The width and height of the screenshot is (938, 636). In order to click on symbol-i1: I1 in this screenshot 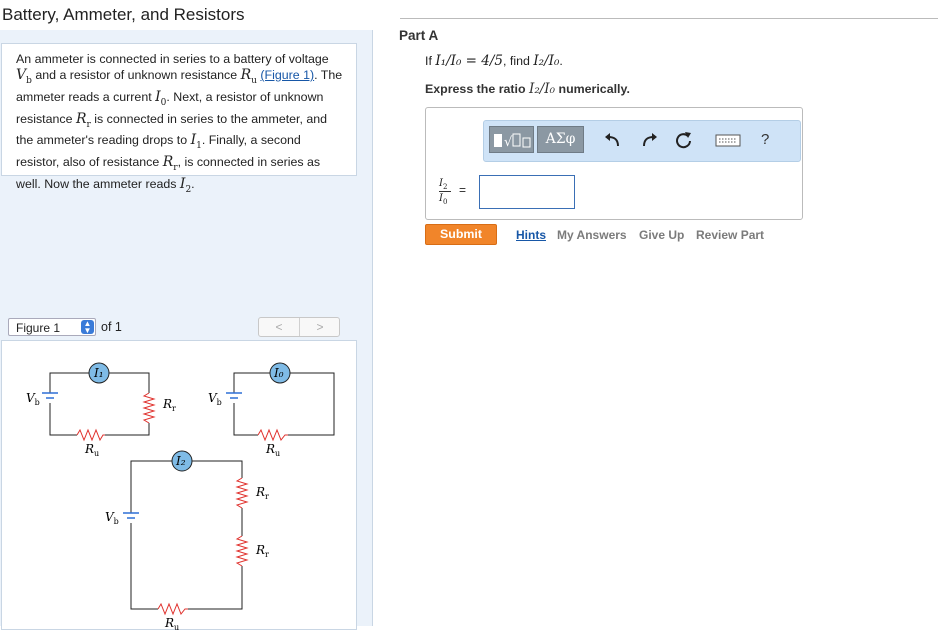, I will do `click(196, 142)`.